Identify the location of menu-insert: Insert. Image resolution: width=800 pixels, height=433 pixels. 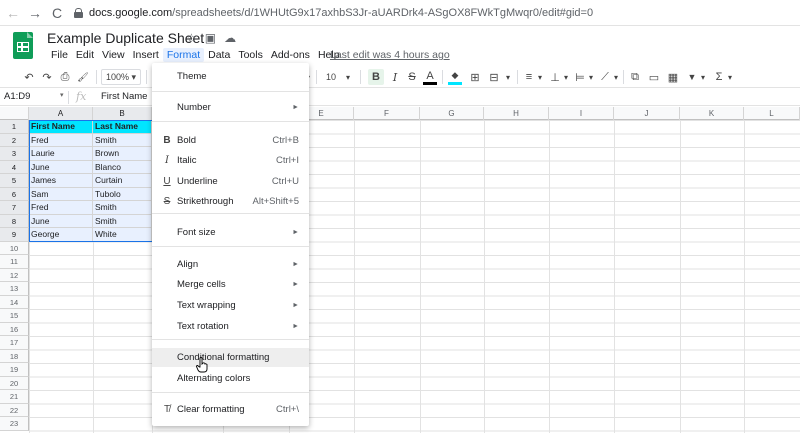
(146, 55).